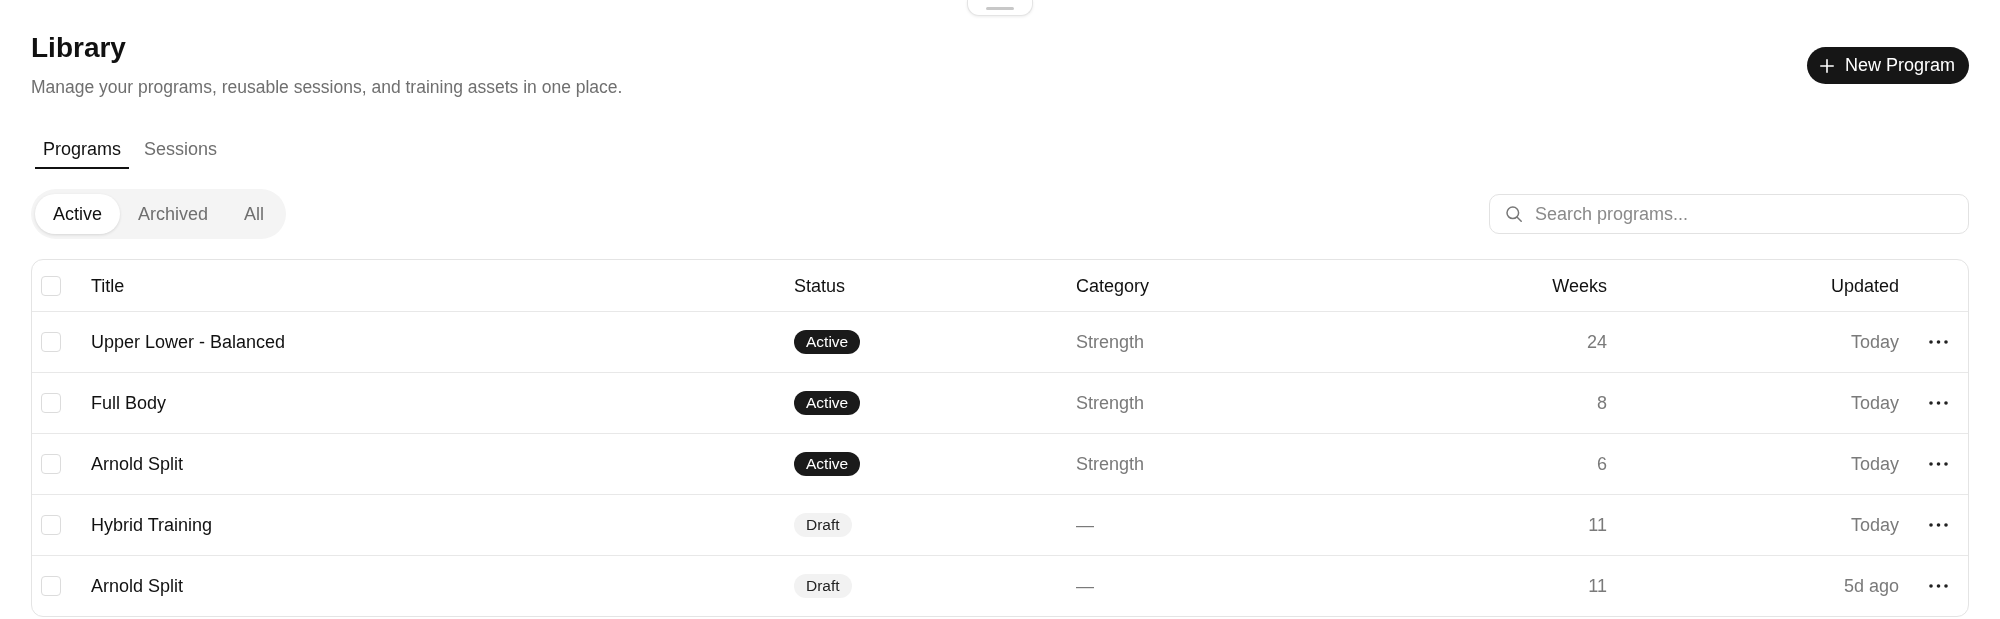 Image resolution: width=2000 pixels, height=619 pixels. What do you see at coordinates (1864, 285) in the screenshot?
I see `column-header: Updated` at bounding box center [1864, 285].